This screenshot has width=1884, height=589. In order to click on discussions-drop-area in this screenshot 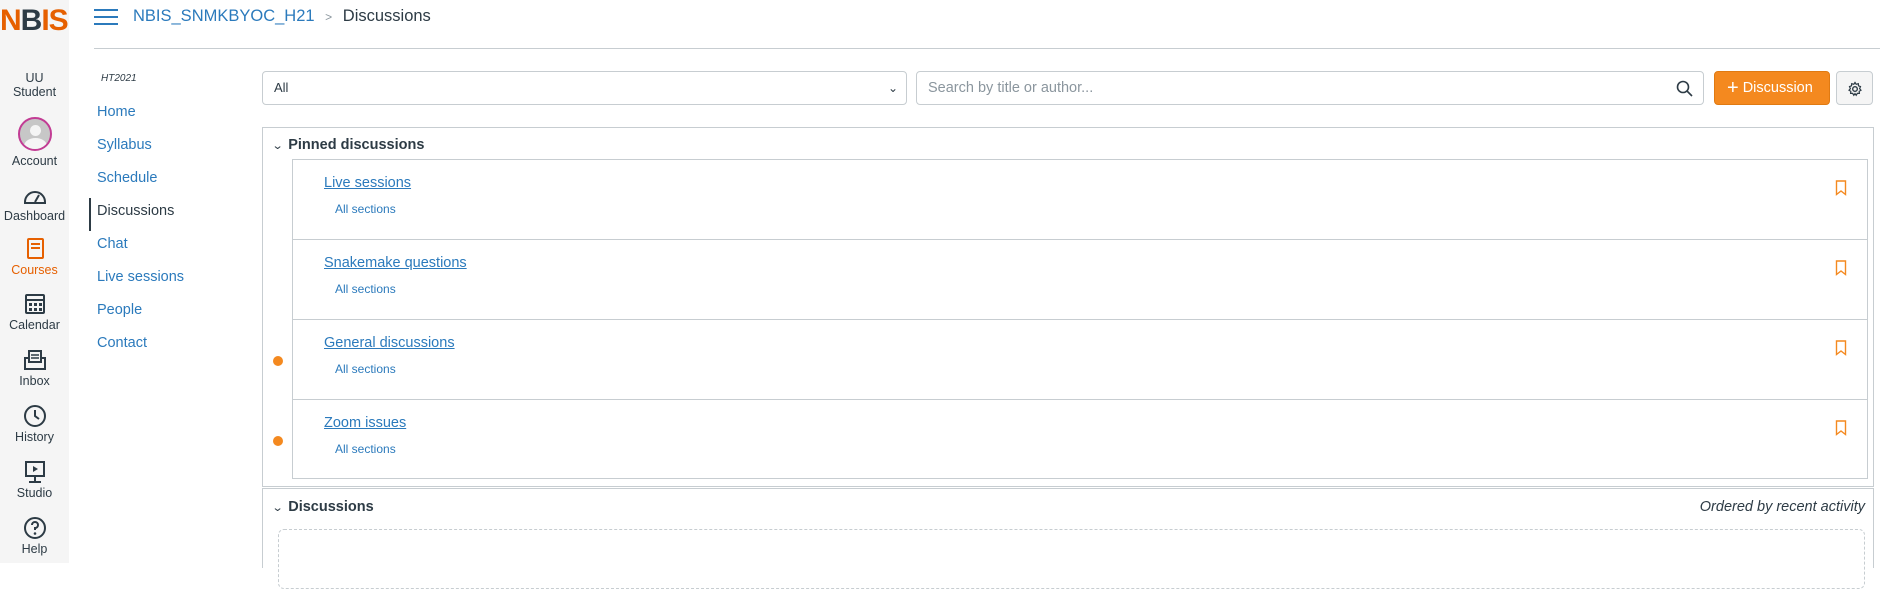, I will do `click(1071, 559)`.